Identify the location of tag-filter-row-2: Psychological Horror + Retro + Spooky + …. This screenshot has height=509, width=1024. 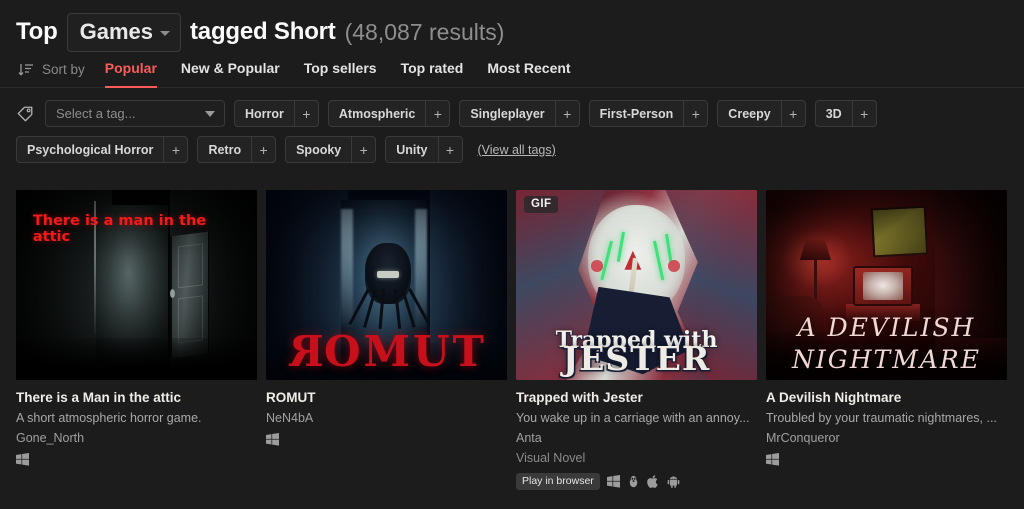
(520, 149).